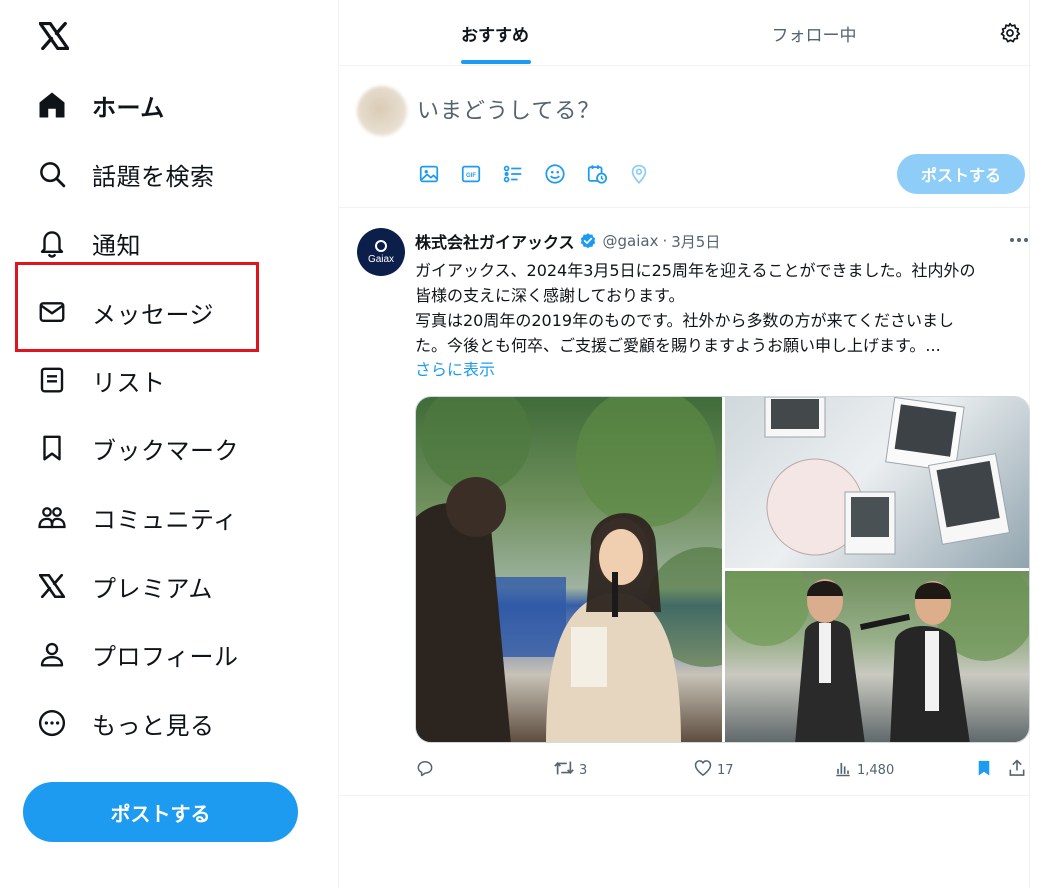  Describe the element at coordinates (429, 174) in the screenshot. I see `image-icon` at that location.